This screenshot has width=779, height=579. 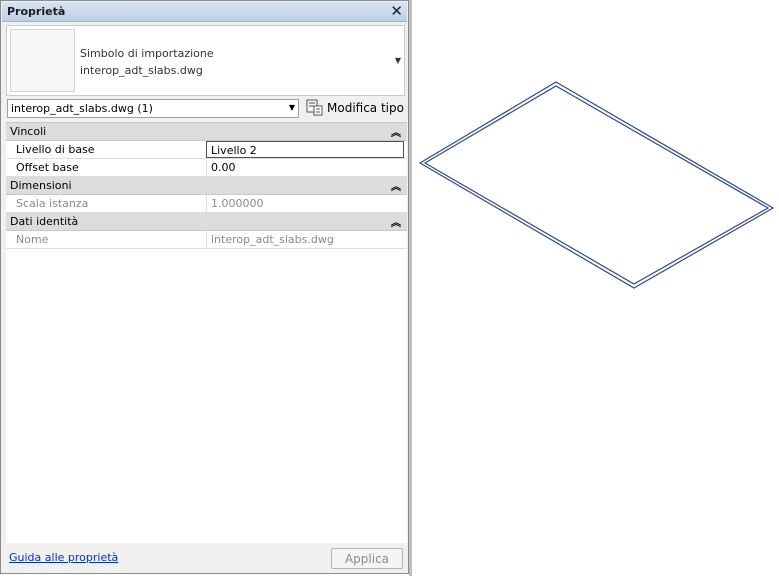 What do you see at coordinates (28, 131) in the screenshot?
I see `group-title: Vincoli` at bounding box center [28, 131].